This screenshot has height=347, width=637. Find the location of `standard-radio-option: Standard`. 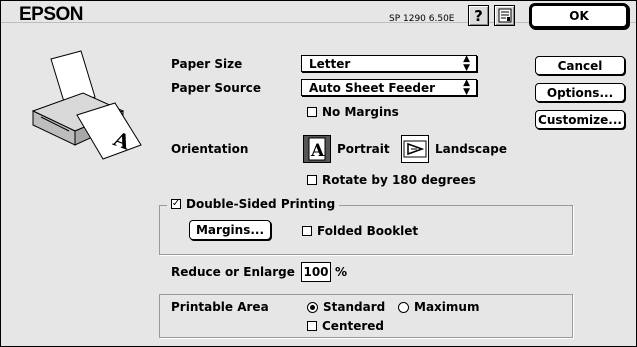

standard-radio-option: Standard is located at coordinates (346, 307).